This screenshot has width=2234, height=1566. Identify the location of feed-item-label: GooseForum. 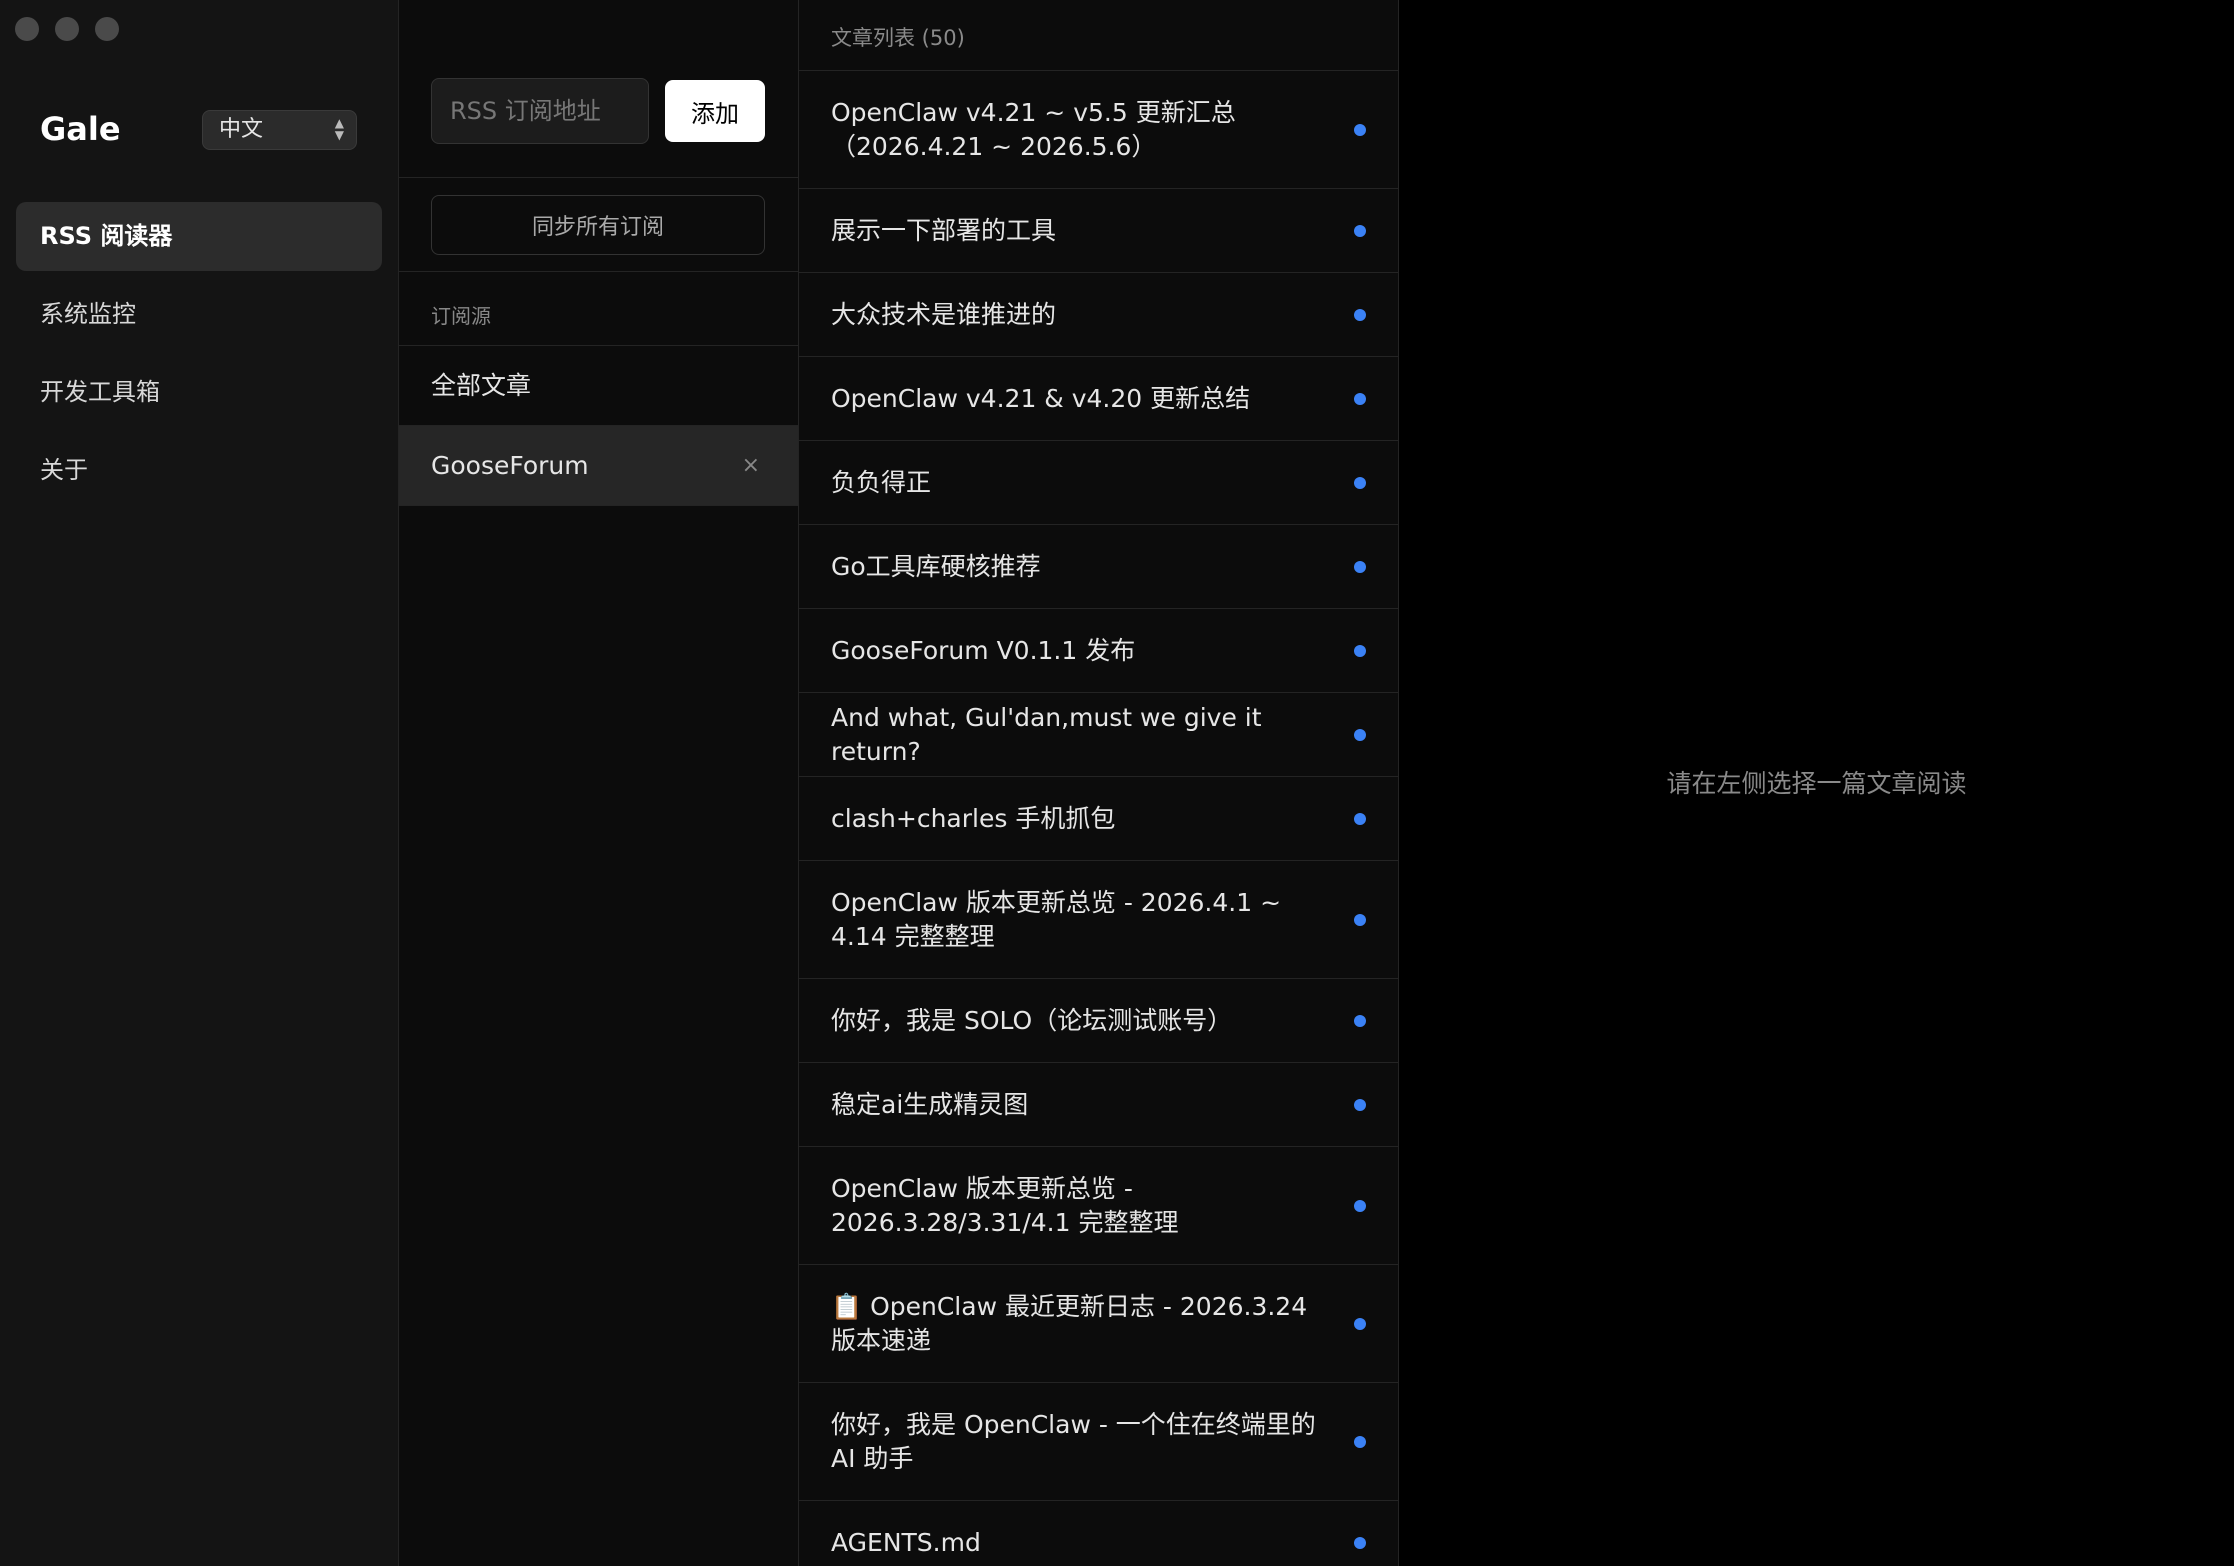
(510, 465).